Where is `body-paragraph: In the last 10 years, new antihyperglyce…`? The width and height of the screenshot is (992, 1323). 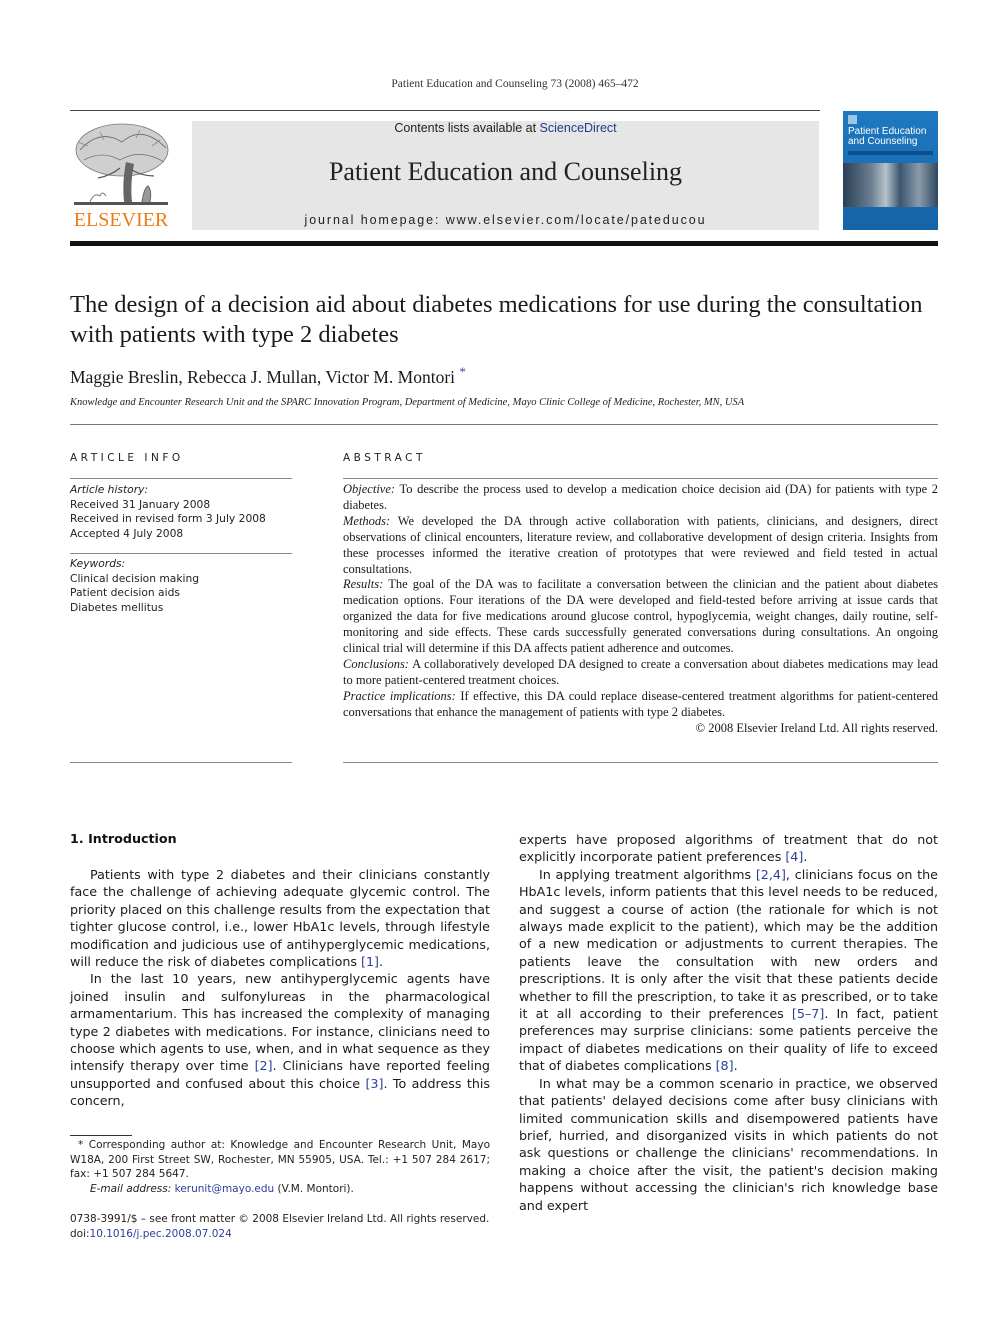
body-paragraph: In the last 10 years, new antihyperglyce… is located at coordinates (280, 1039).